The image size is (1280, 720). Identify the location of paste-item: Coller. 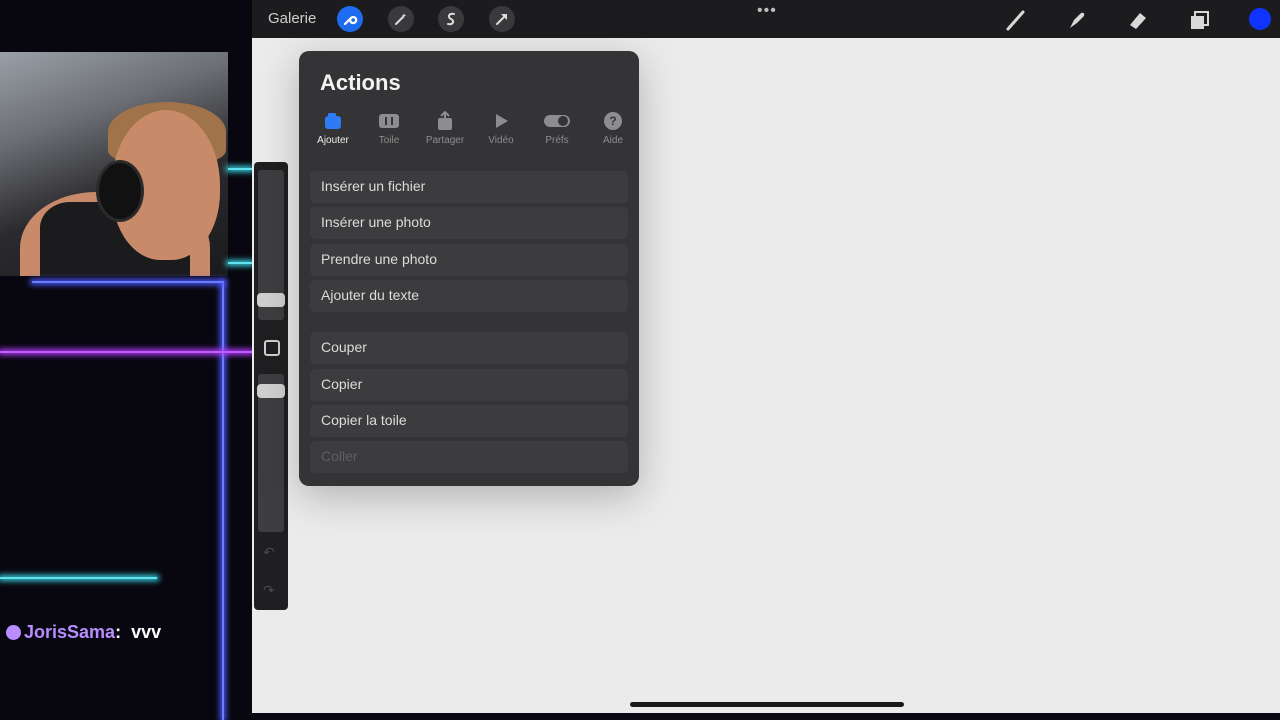
(469, 457).